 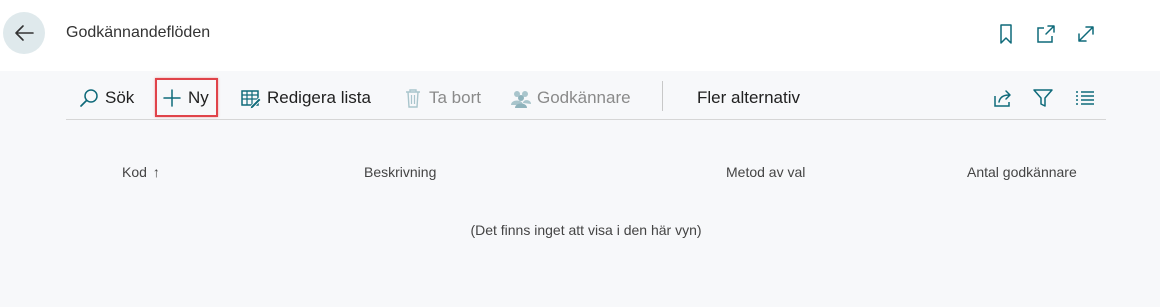 I want to click on search-button: Sök, so click(x=106, y=98).